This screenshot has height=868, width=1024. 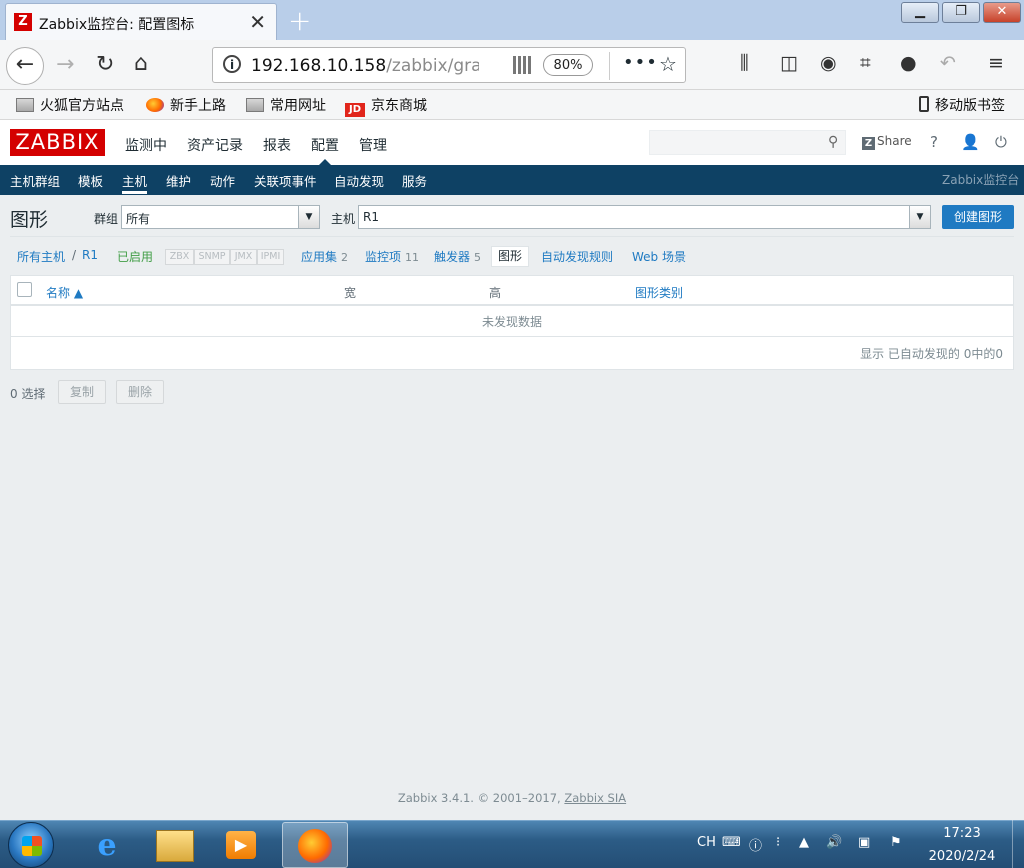 What do you see at coordinates (24, 289) in the screenshot?
I see `select-all-checkbox` at bounding box center [24, 289].